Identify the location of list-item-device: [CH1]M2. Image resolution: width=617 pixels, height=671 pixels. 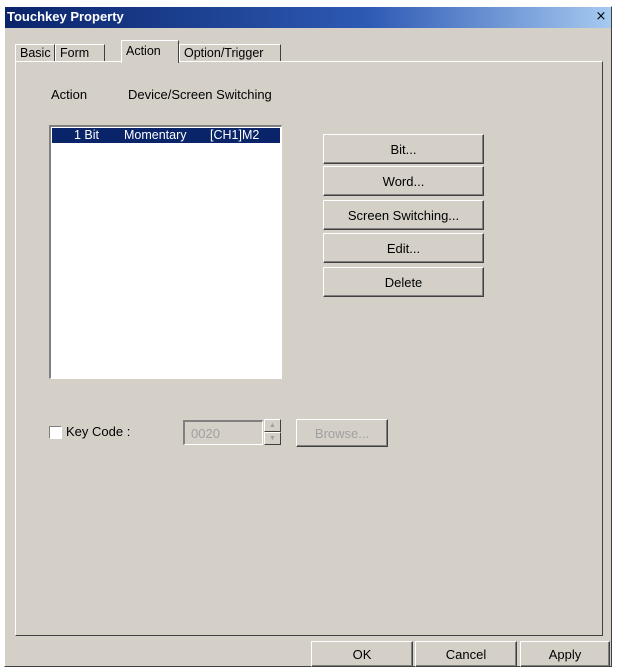
(235, 135).